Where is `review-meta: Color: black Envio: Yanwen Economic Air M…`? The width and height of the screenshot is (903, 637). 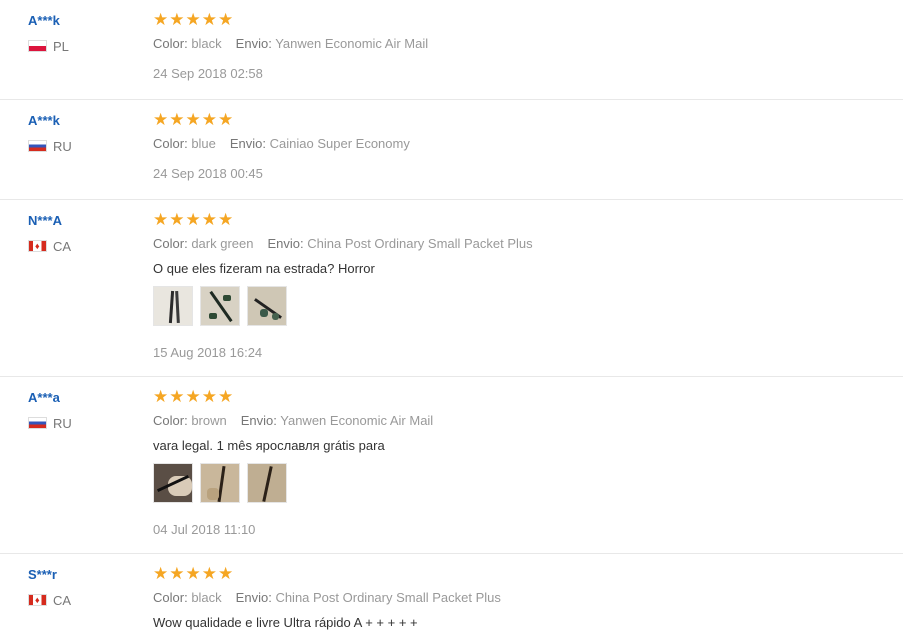
review-meta: Color: black Envio: Yanwen Economic Air M… is located at coordinates (290, 44).